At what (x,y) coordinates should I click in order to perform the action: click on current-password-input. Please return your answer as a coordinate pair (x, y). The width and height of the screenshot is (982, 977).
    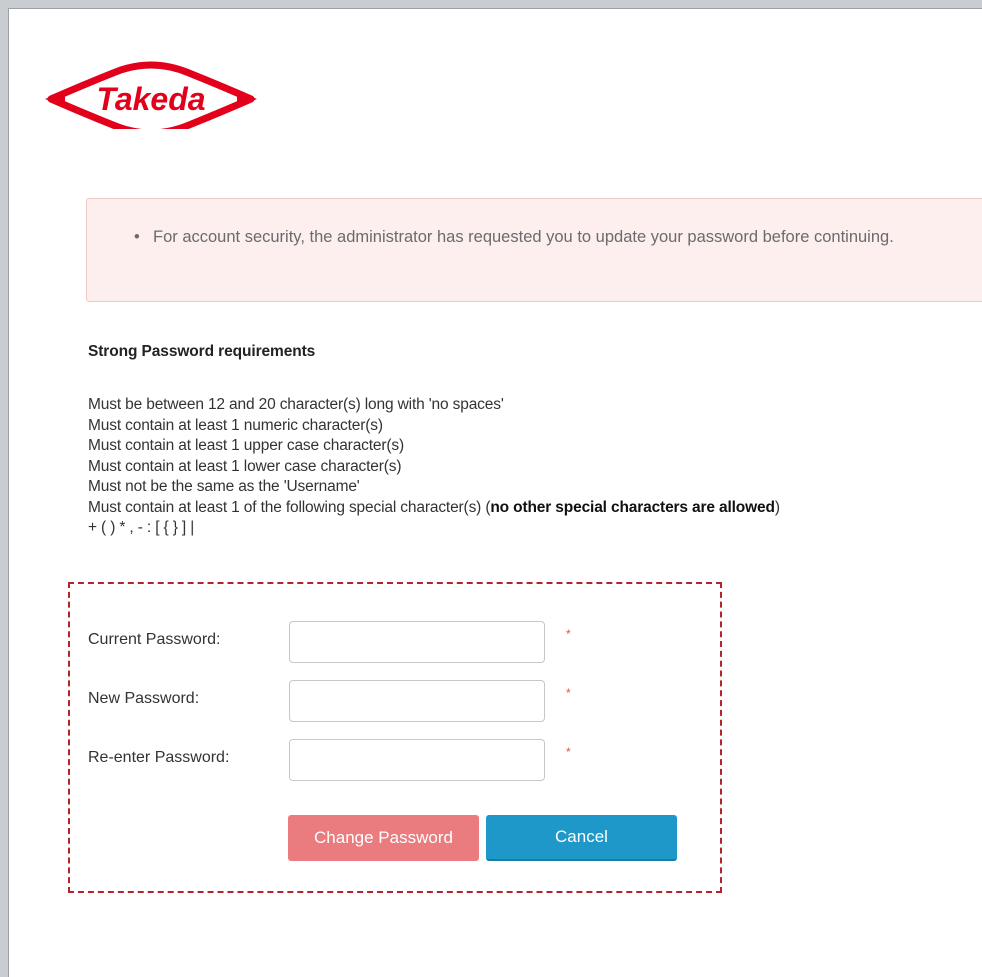
    Looking at the image, I should click on (417, 642).